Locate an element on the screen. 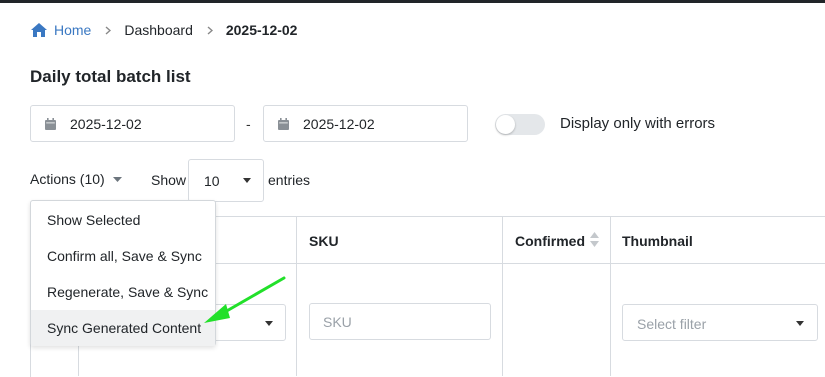 Image resolution: width=825 pixels, height=377 pixels. toggle-knob is located at coordinates (505, 124).